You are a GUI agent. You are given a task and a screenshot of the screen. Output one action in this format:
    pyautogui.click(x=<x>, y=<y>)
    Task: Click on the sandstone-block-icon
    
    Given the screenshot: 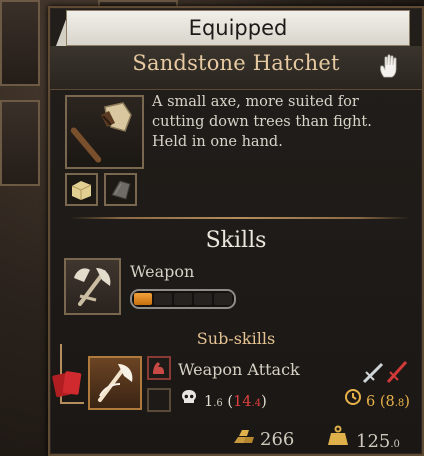 What is the action you would take?
    pyautogui.click(x=81, y=190)
    